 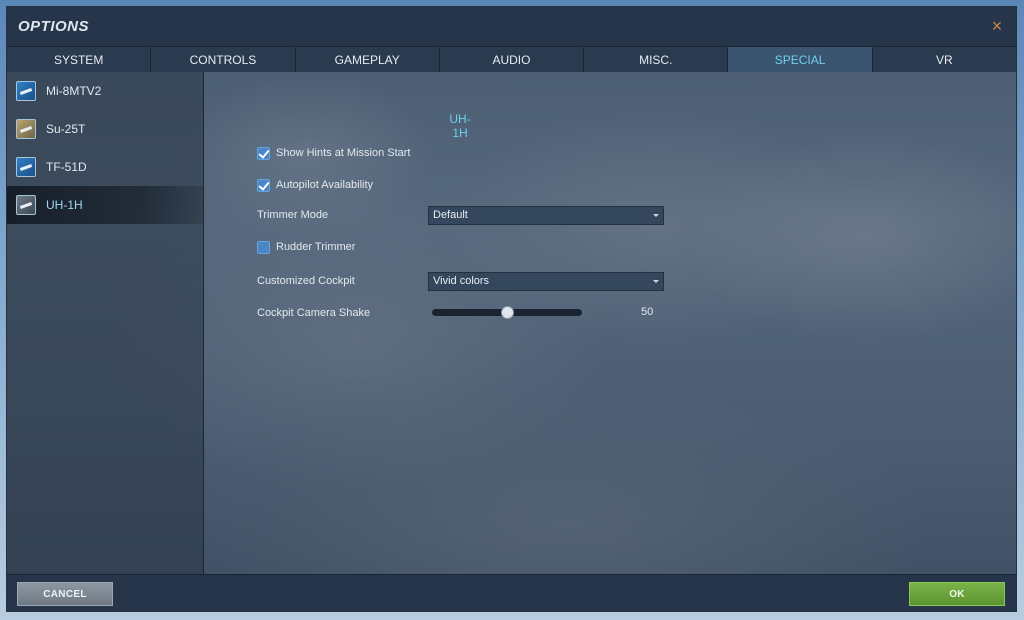 What do you see at coordinates (74, 91) in the screenshot?
I see `sidebar-item-label: Mi-8MTV2` at bounding box center [74, 91].